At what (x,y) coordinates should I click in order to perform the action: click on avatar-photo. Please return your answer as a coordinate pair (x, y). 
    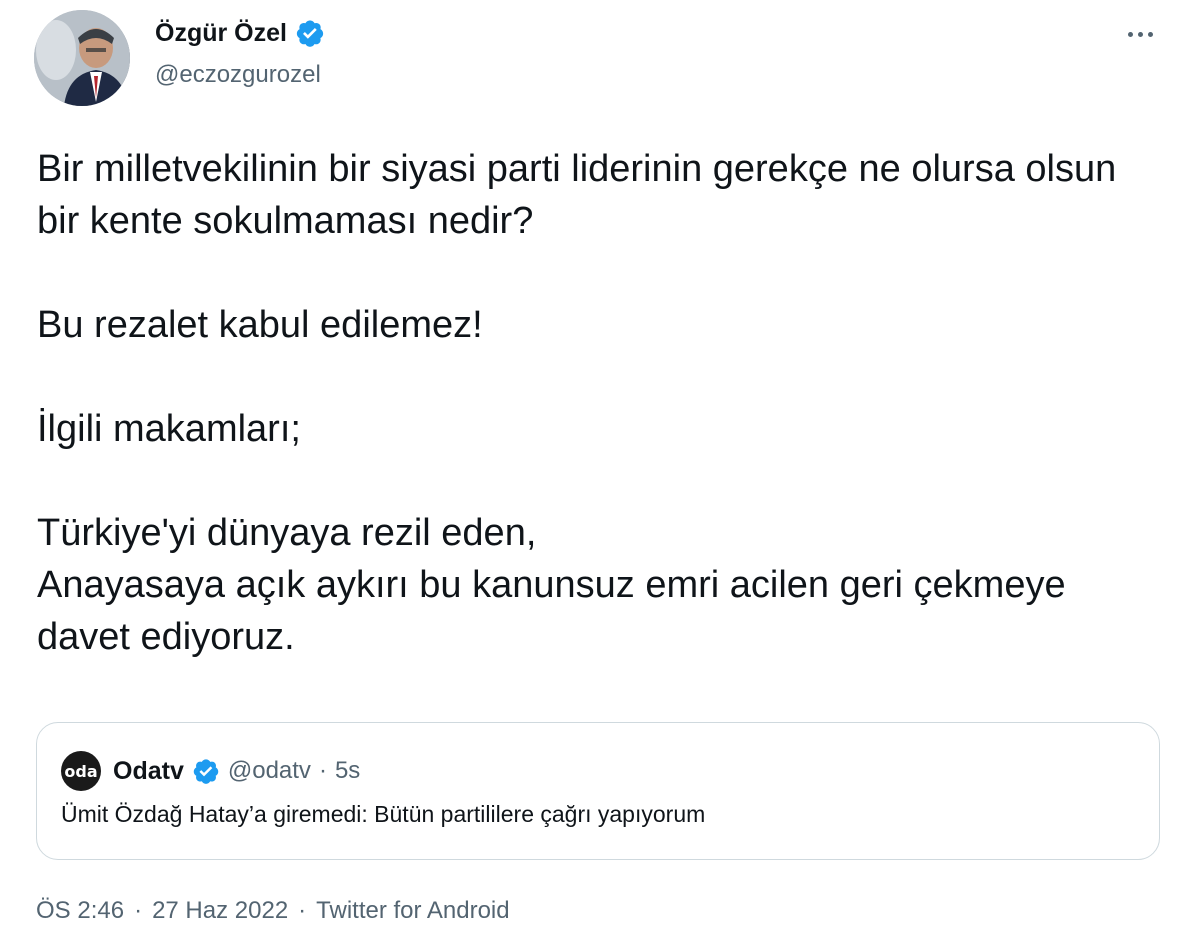
    Looking at the image, I should click on (82, 58).